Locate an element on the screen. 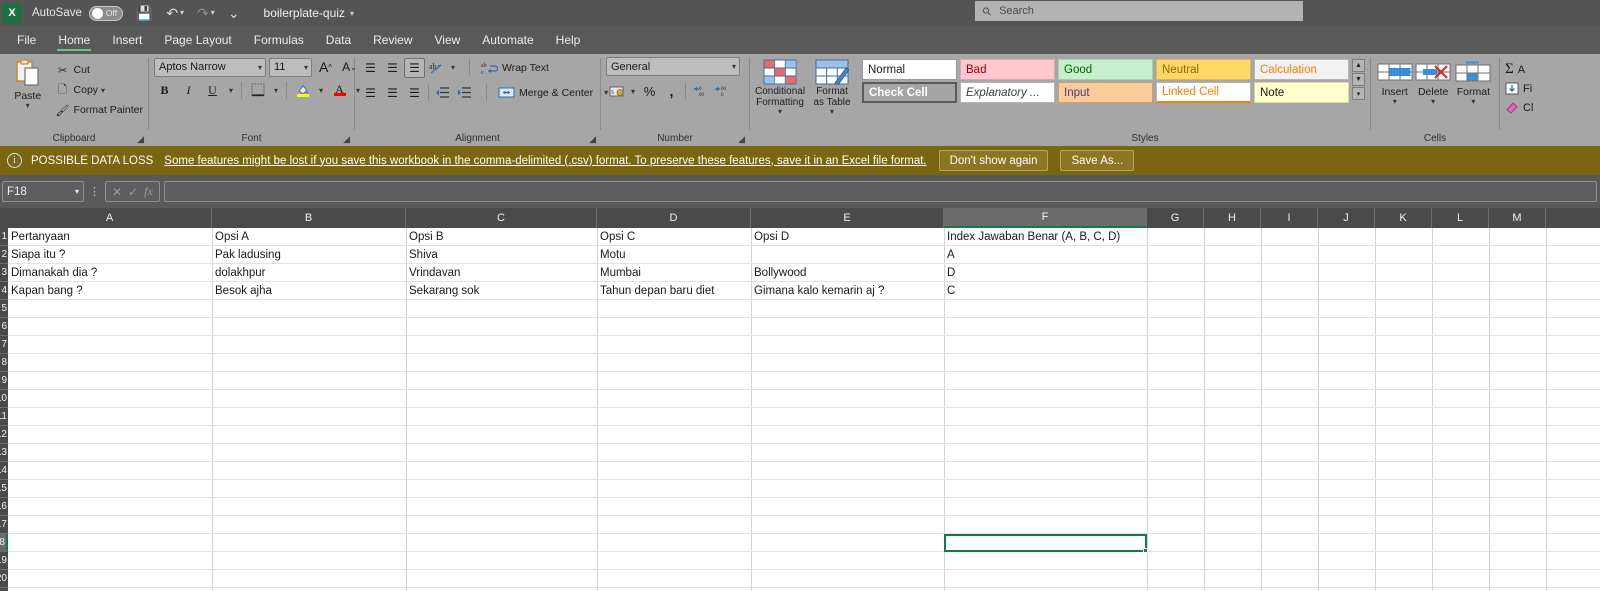  tab-help: Help is located at coordinates (568, 40).